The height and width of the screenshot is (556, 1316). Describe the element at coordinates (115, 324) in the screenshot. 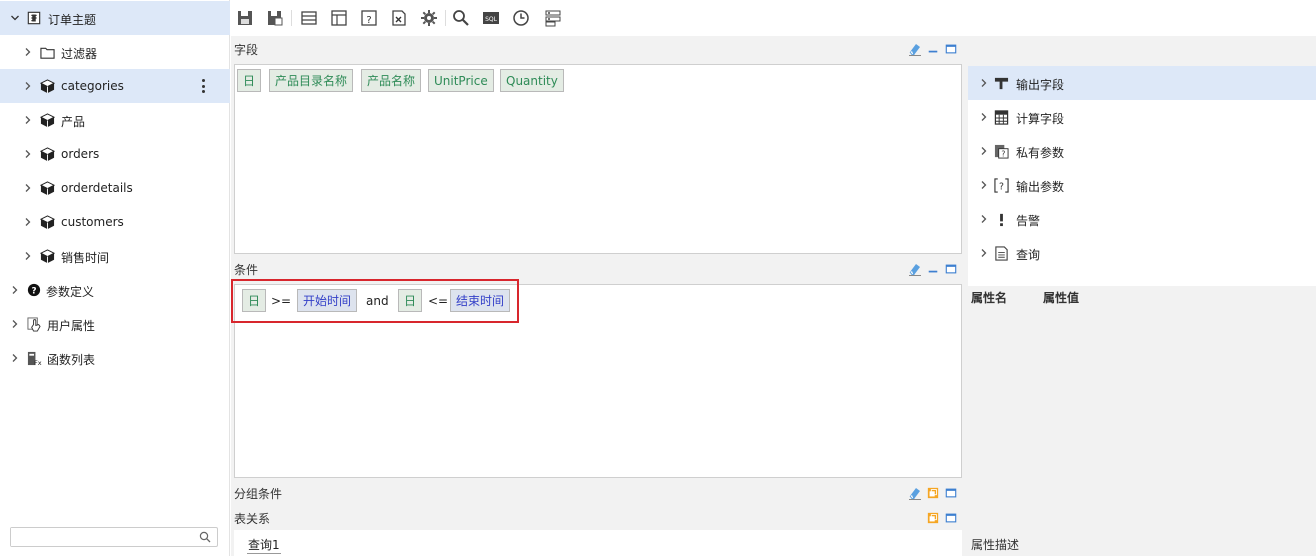

I see `tree-node-user-attributes: 用户属性` at that location.